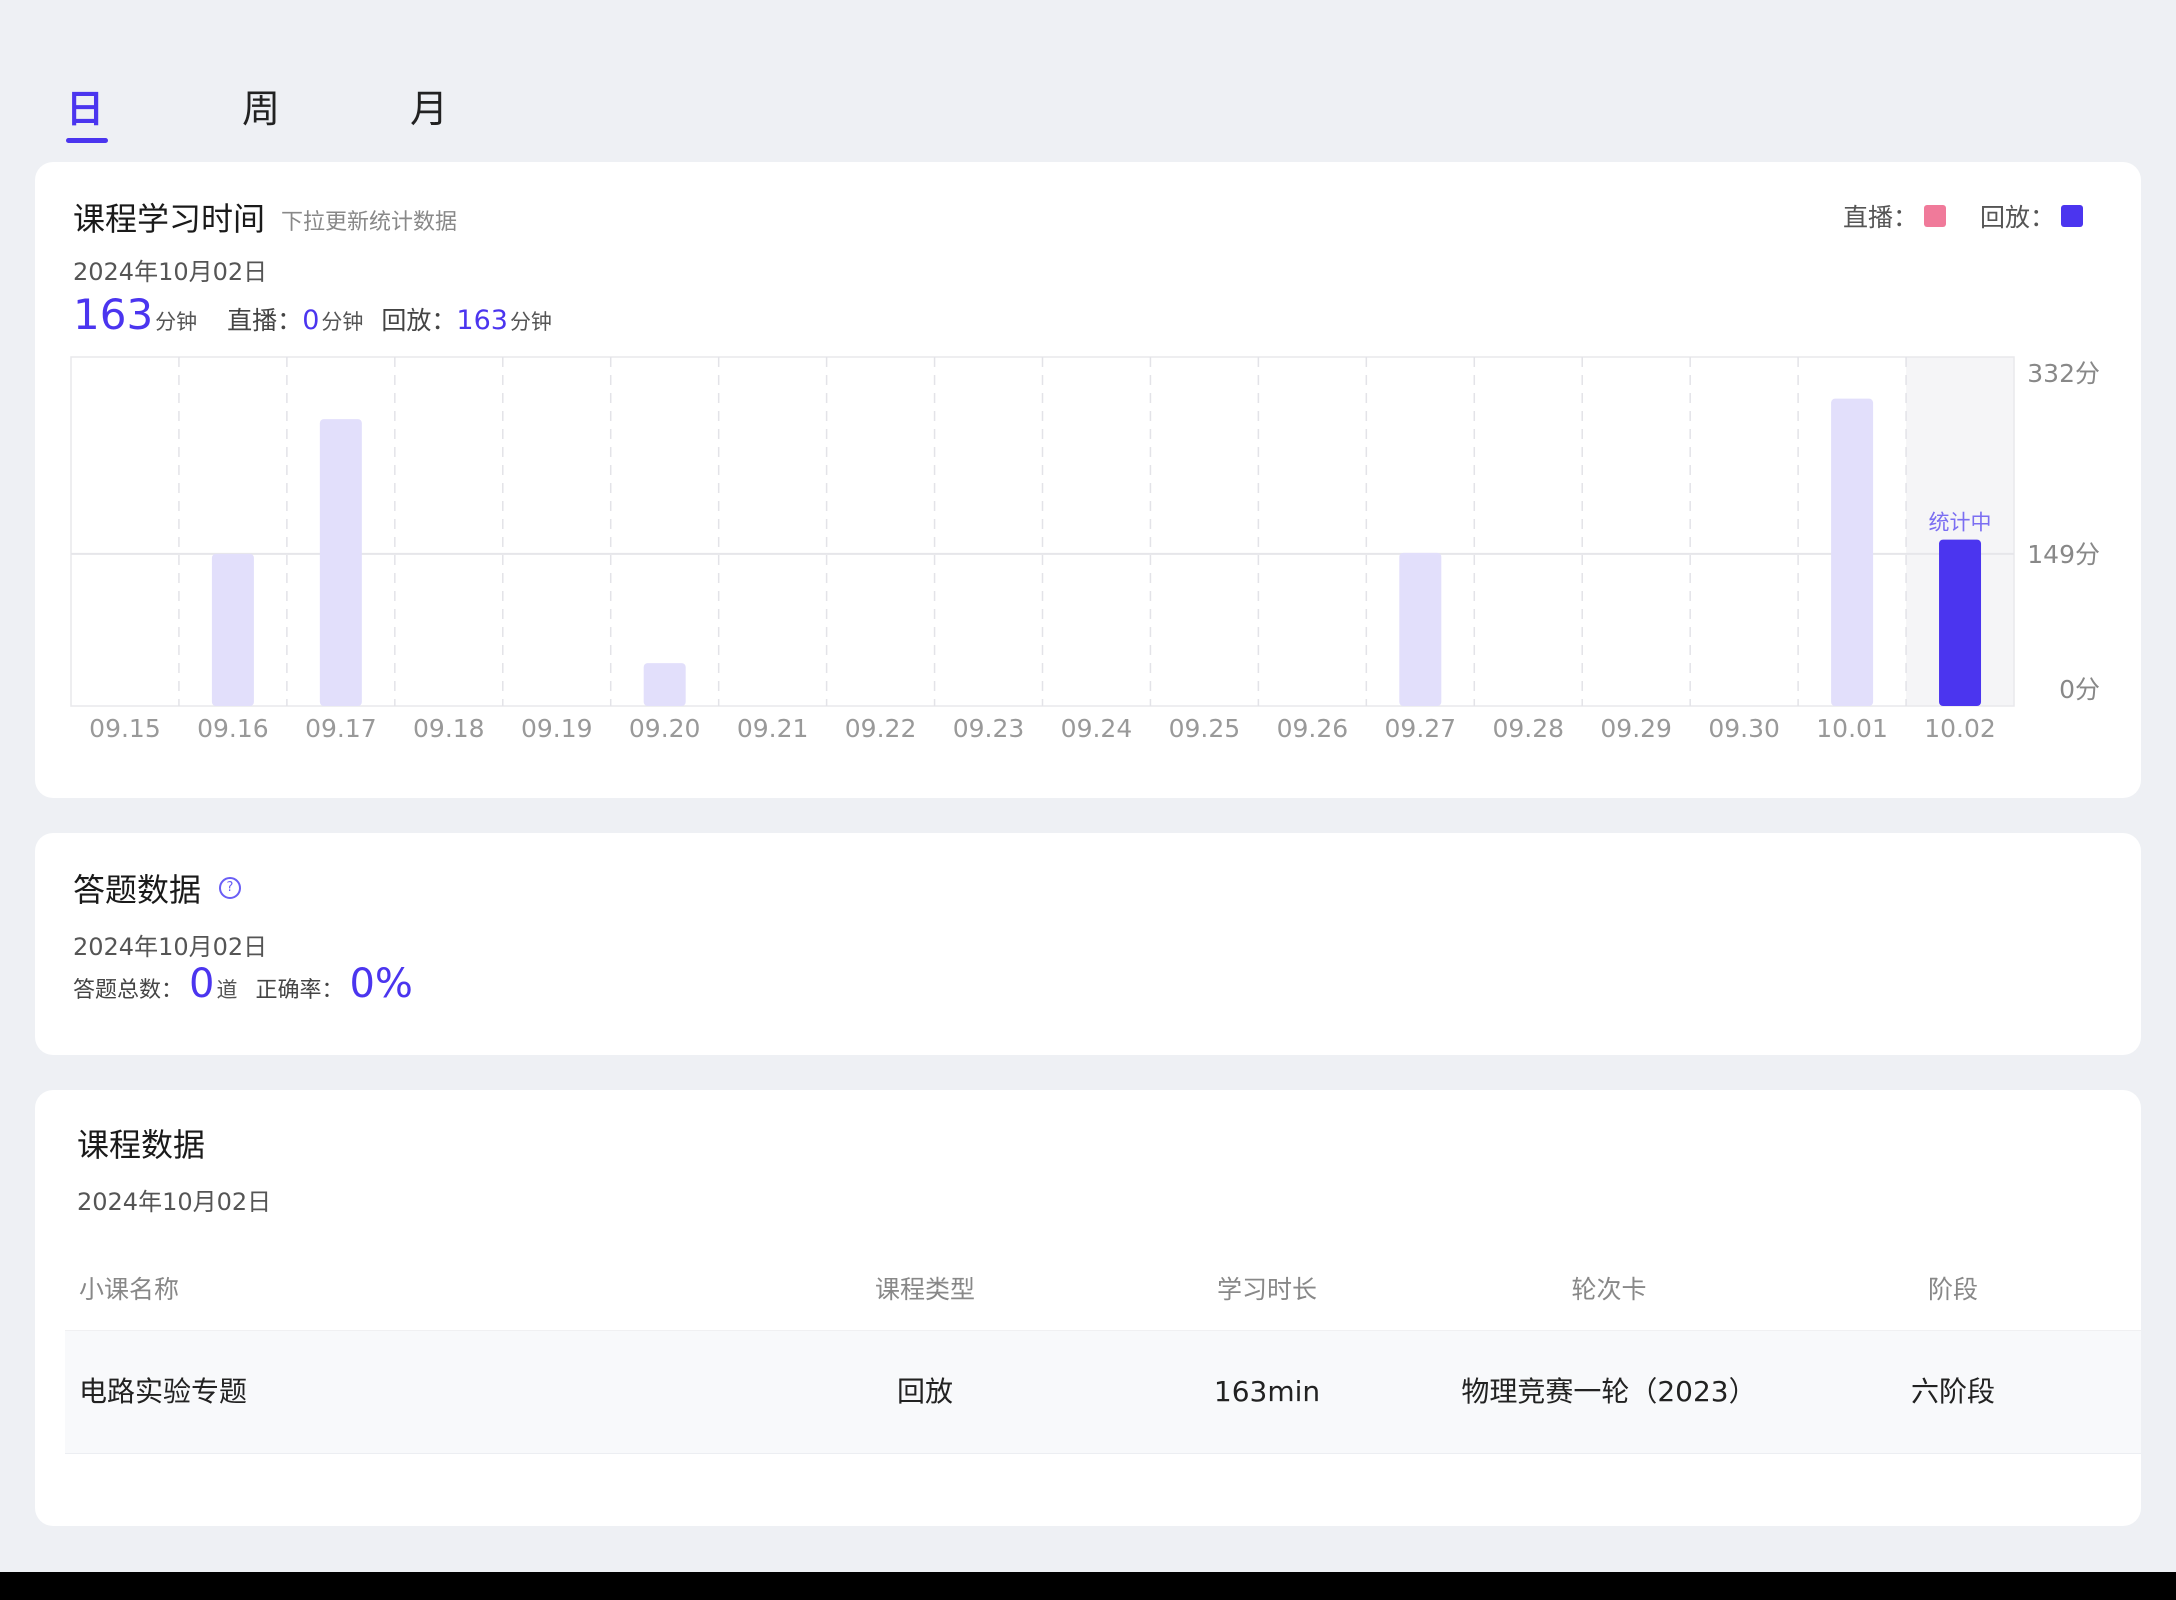  Describe the element at coordinates (227, 990) in the screenshot. I see `answer-total-unit: 道` at that location.